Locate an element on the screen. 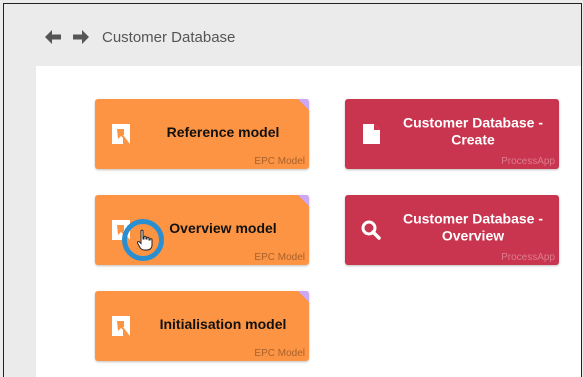 Image resolution: width=583 pixels, height=377 pixels. tile-title: Reference model is located at coordinates (223, 132).